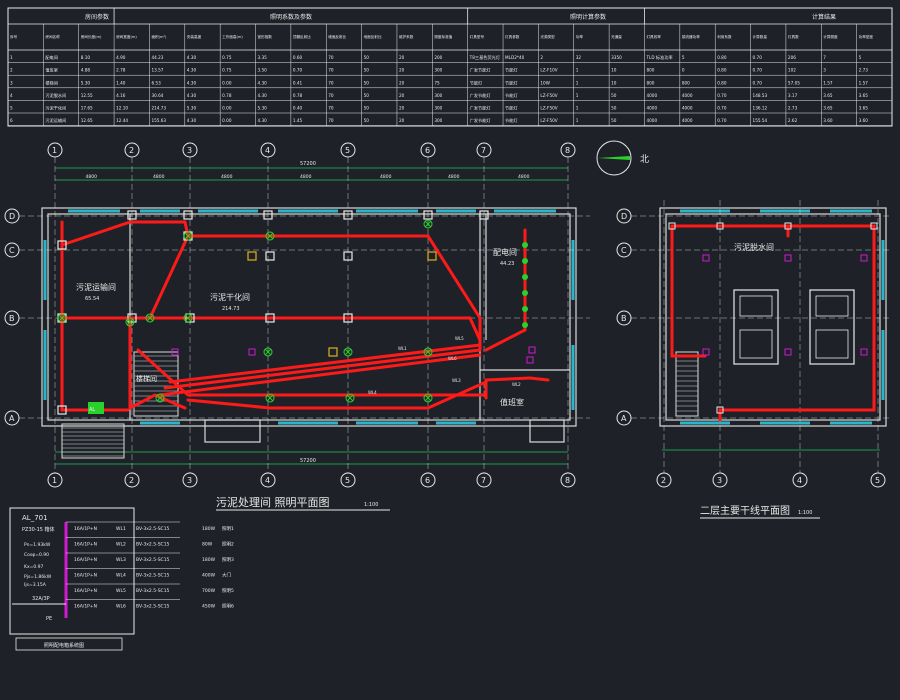  What do you see at coordinates (793, 36) in the screenshot?
I see `table-col-header: 灯具数` at bounding box center [793, 36].